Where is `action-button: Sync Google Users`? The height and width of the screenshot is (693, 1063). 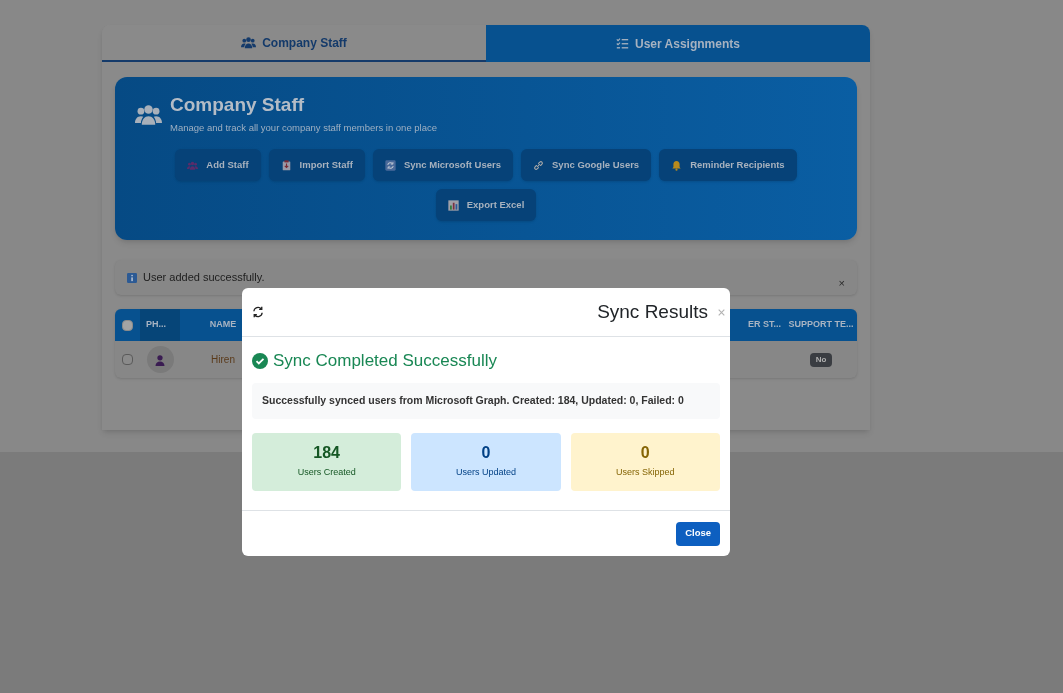
action-button: Sync Google Users is located at coordinates (586, 165).